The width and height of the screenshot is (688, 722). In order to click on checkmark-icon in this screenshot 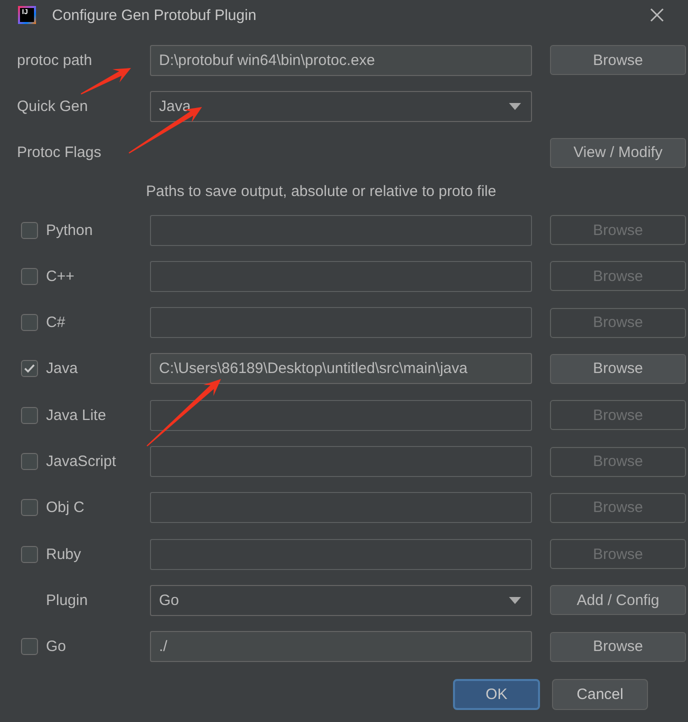, I will do `click(29, 369)`.